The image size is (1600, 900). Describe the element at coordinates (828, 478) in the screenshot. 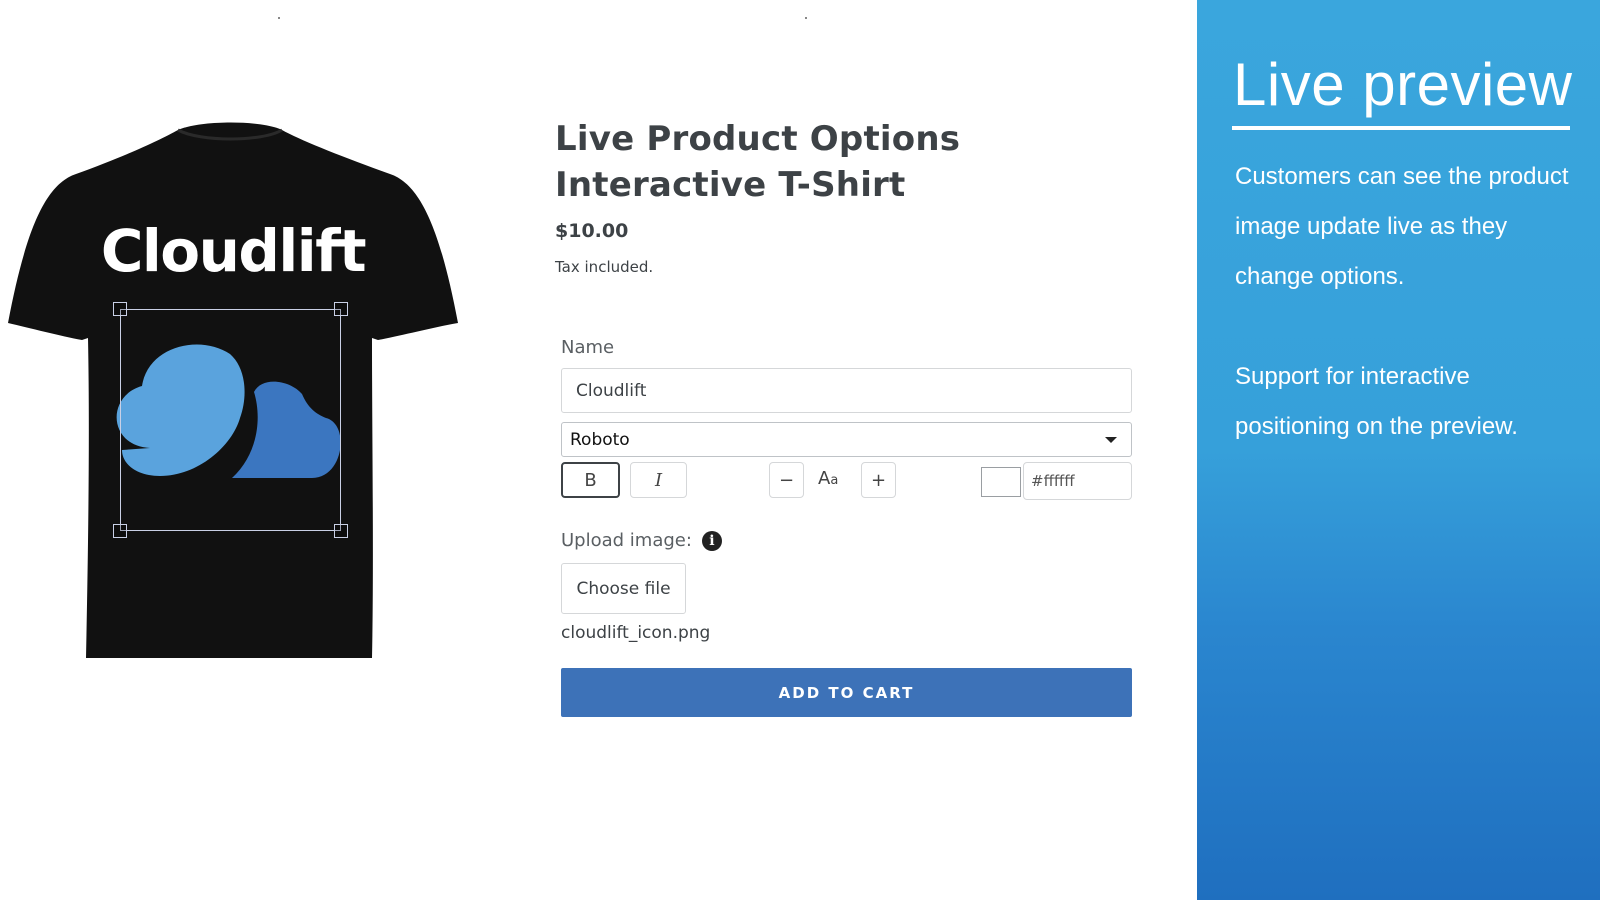

I see `text-size-icon: Aa` at that location.